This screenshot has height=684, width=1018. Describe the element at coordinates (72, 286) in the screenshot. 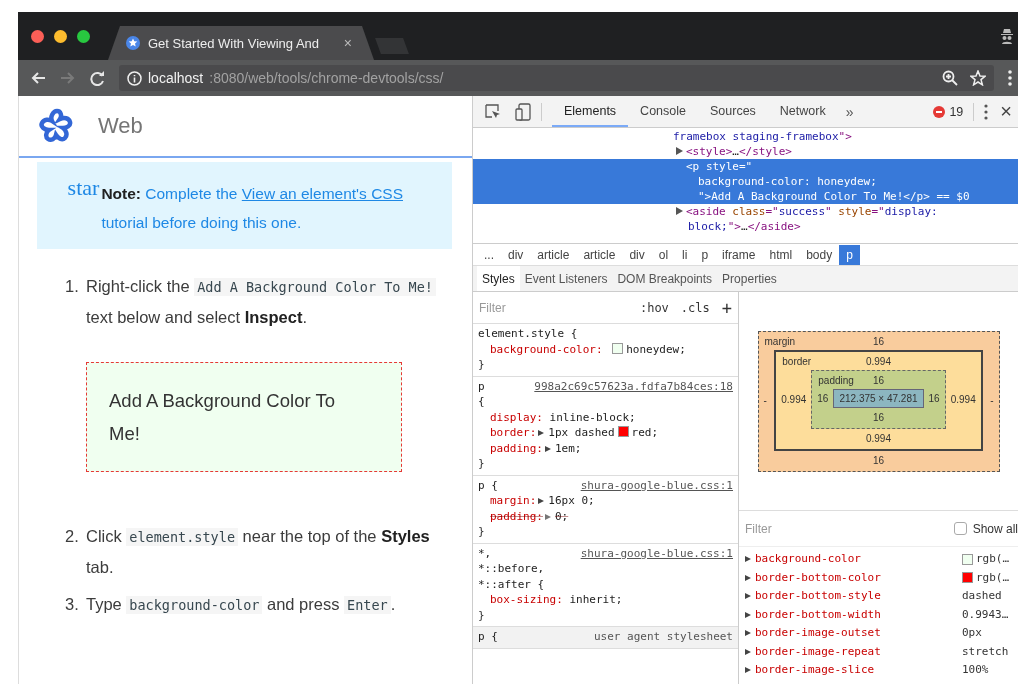

I see `step-number: 1.` at that location.